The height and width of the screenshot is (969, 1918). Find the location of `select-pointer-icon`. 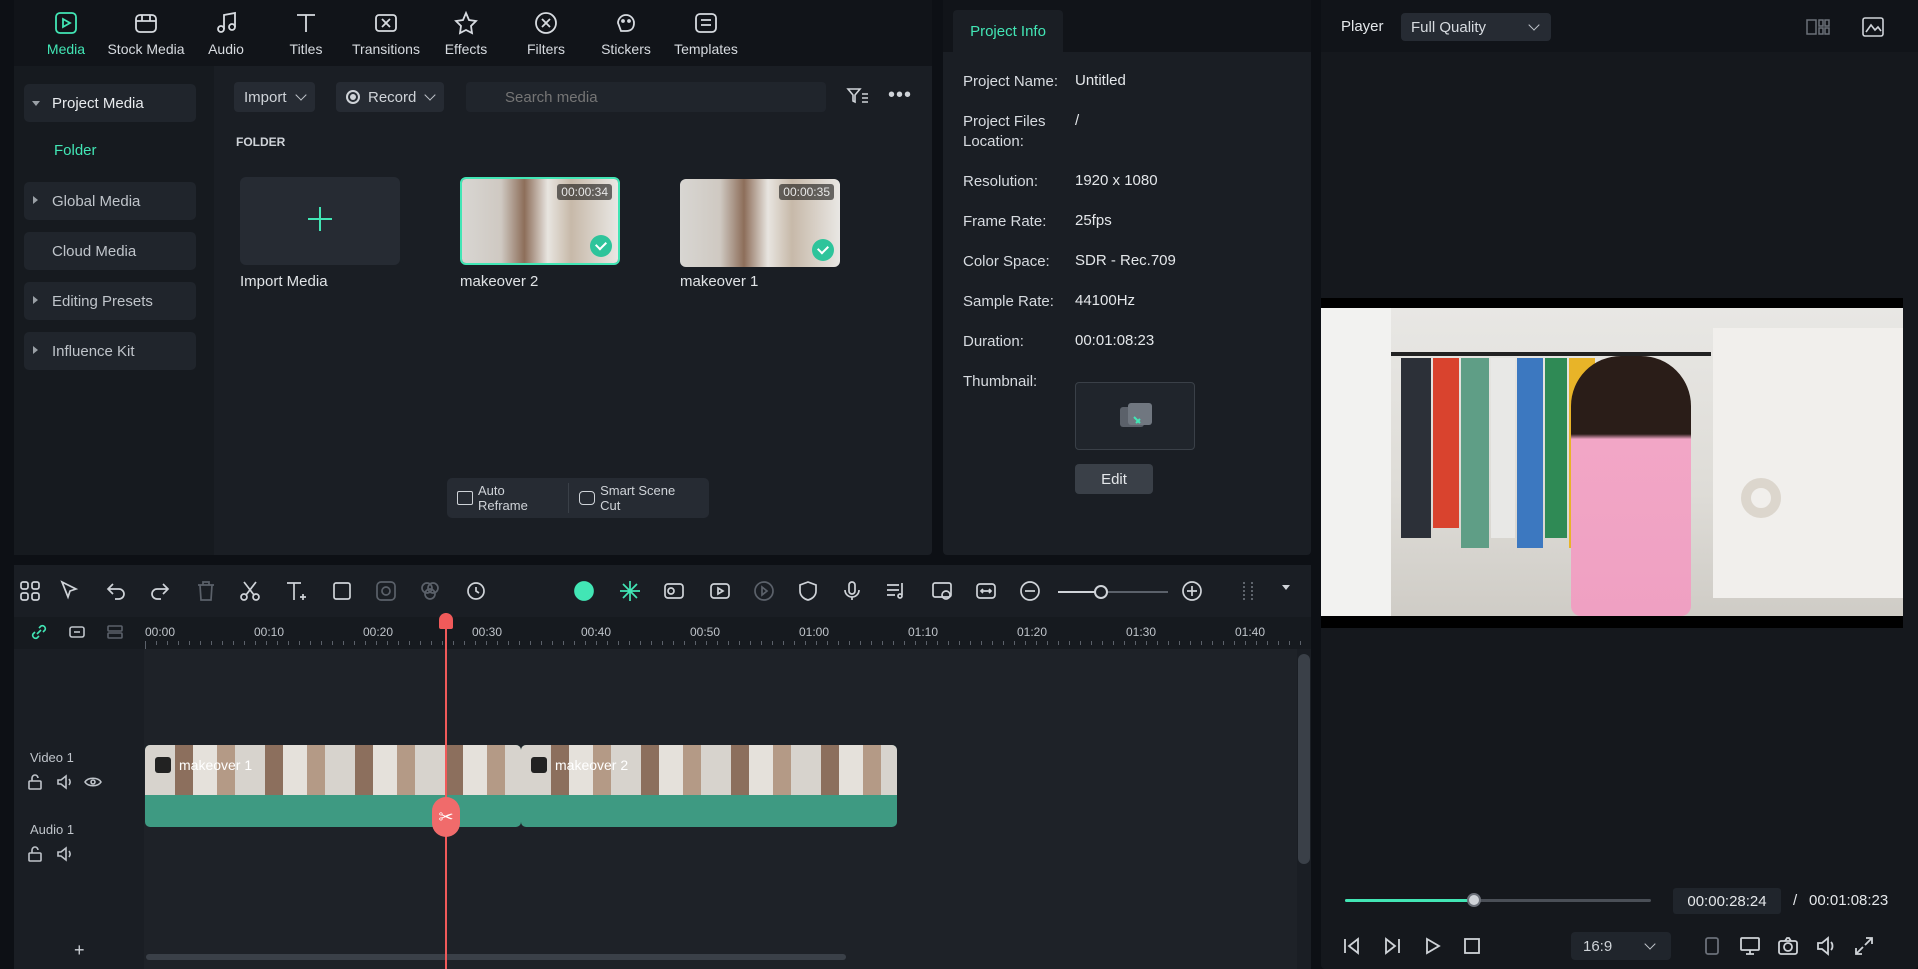

select-pointer-icon is located at coordinates (70, 591).